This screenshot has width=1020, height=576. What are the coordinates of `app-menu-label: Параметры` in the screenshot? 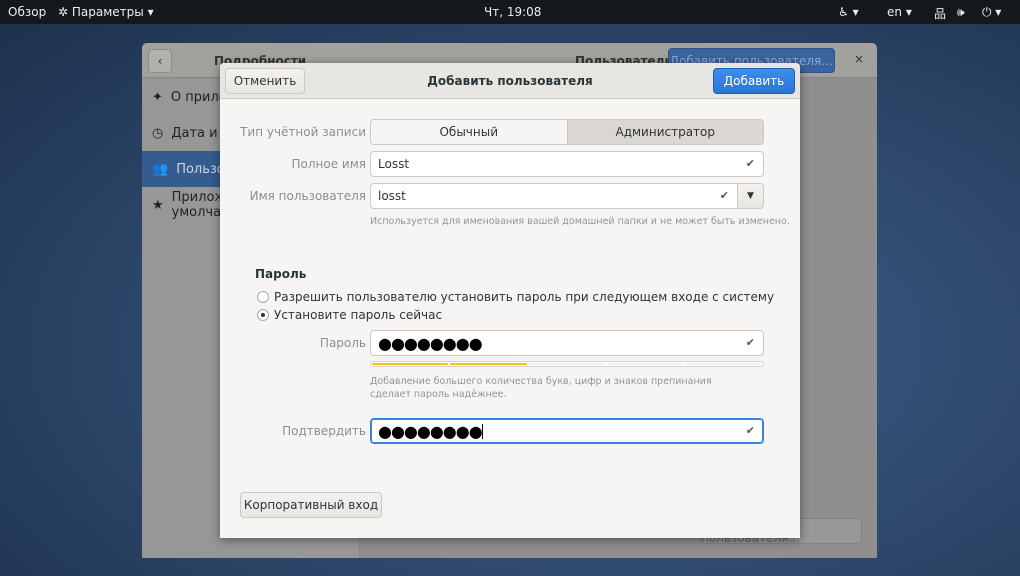 It's located at (107, 12).